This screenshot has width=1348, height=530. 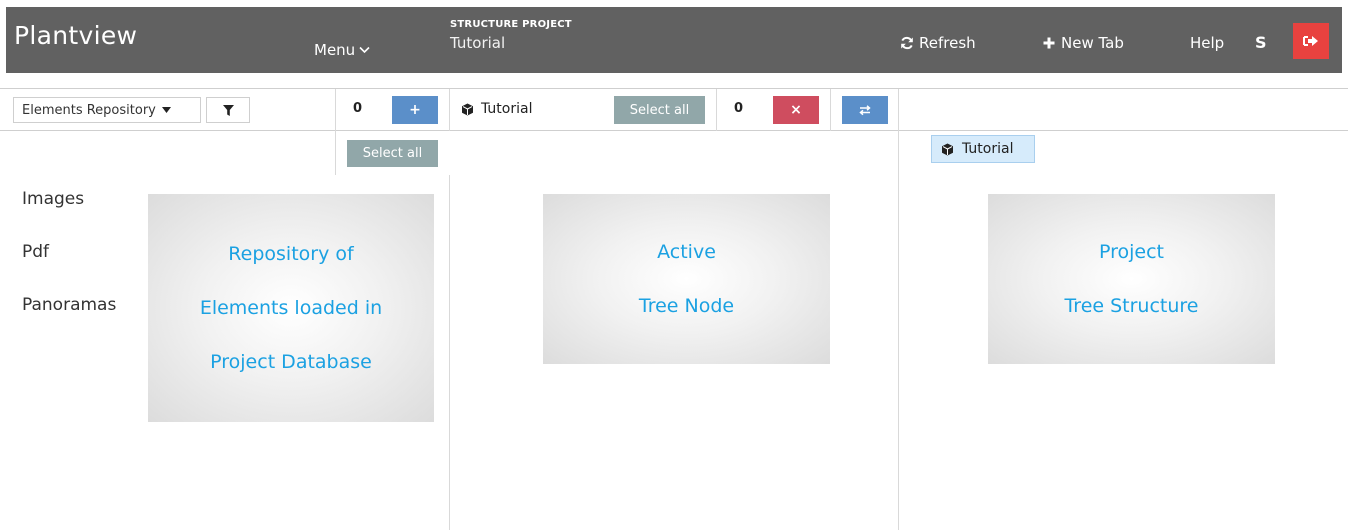 I want to click on remove-button: ×, so click(x=796, y=110).